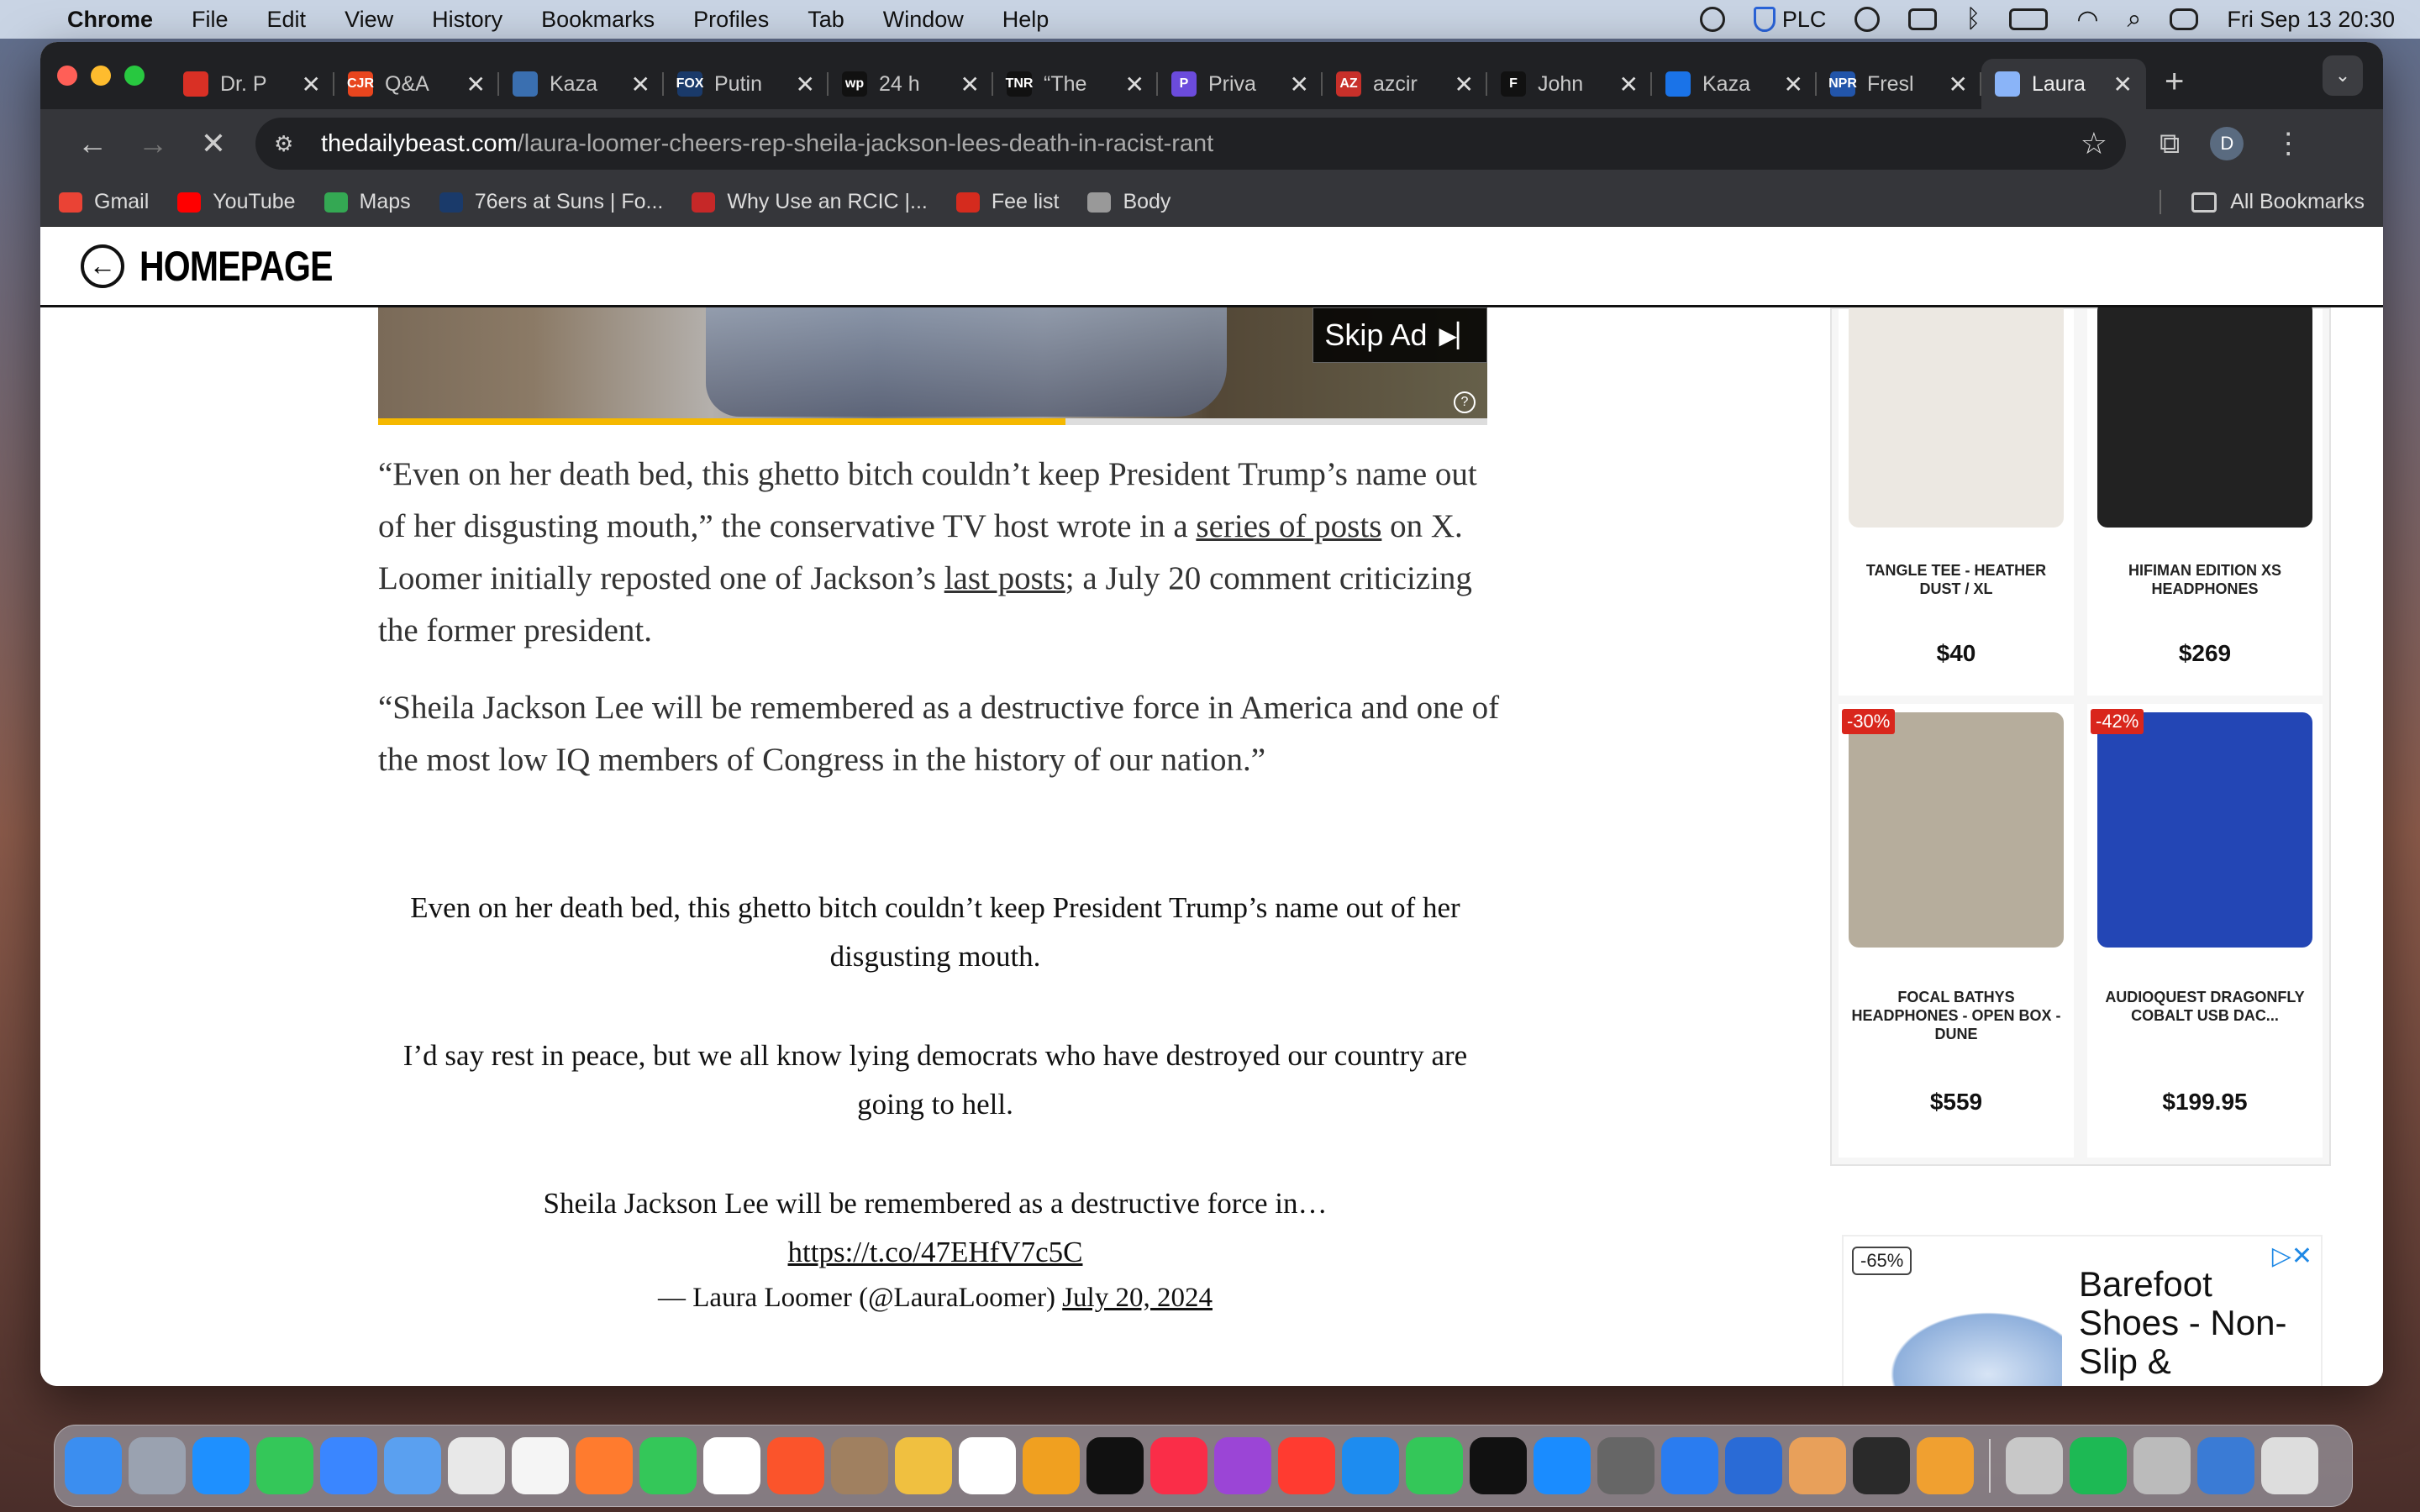  What do you see at coordinates (102, 266) in the screenshot?
I see `back-arrow-icon: ←` at bounding box center [102, 266].